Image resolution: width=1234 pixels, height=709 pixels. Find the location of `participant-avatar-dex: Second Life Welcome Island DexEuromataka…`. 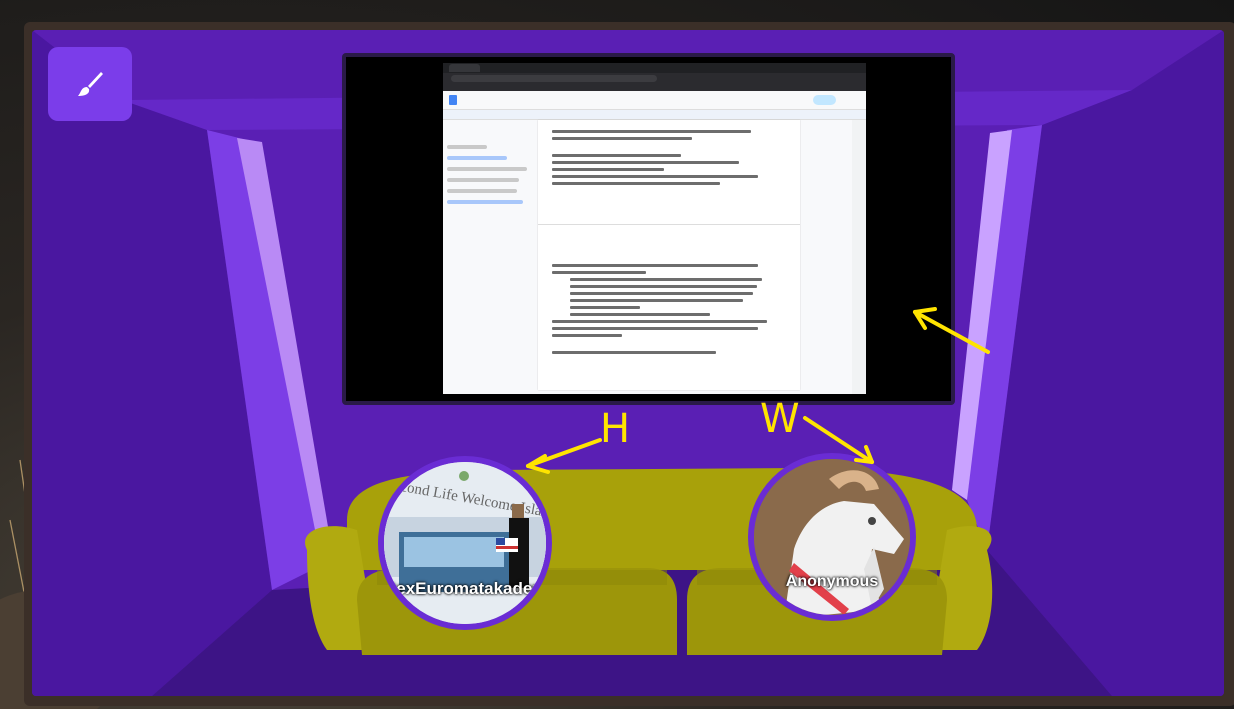

participant-avatar-dex: Second Life Welcome Island DexEuromataka… is located at coordinates (465, 543).